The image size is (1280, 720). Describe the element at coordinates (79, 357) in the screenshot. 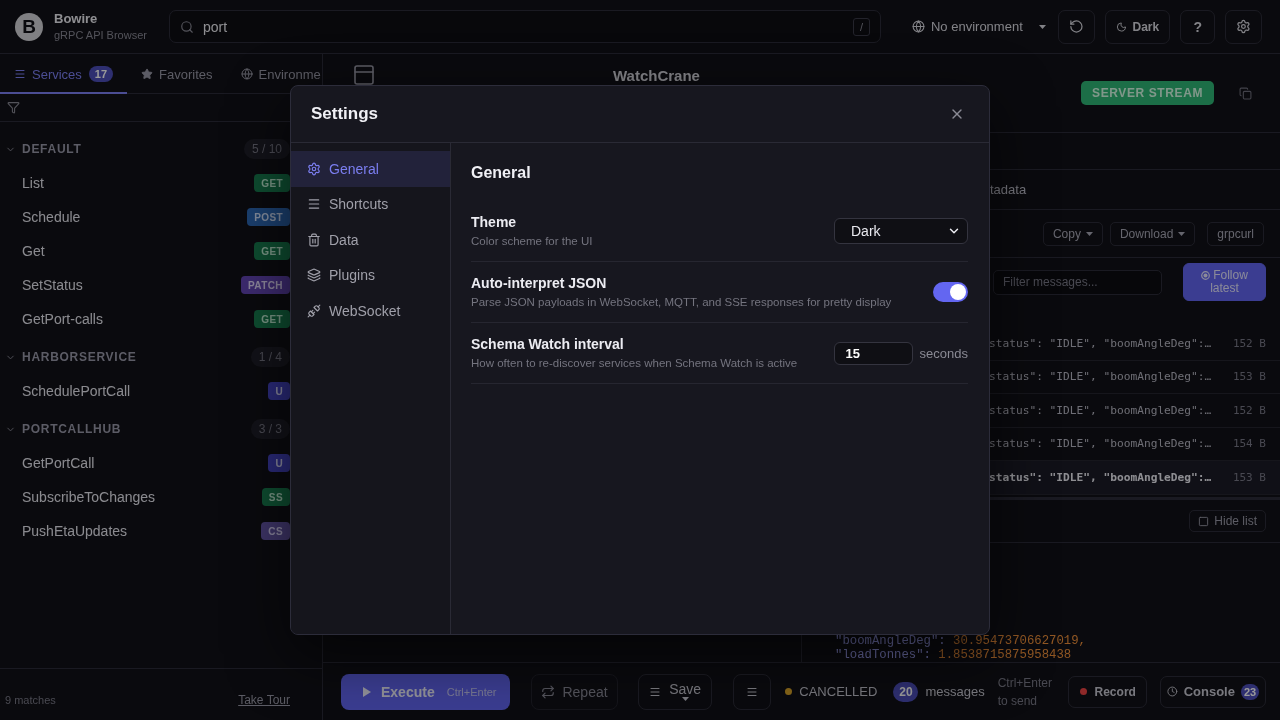

I see `group-title: HARBORSERVICE` at that location.